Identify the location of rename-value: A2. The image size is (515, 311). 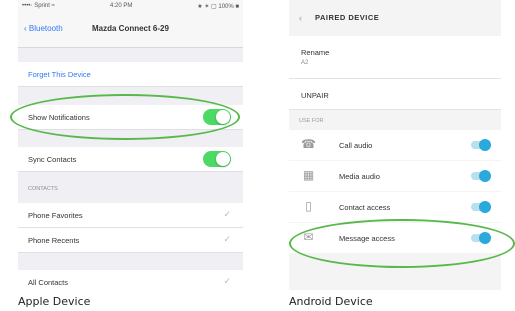
(305, 63).